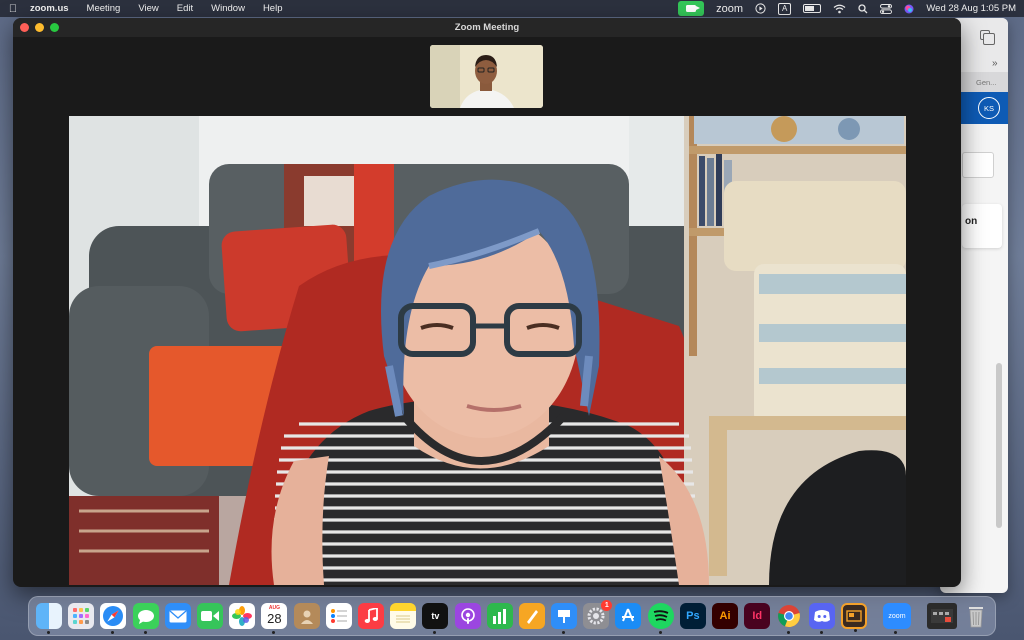  I want to click on window-title: Zoom Meeting, so click(487, 27).